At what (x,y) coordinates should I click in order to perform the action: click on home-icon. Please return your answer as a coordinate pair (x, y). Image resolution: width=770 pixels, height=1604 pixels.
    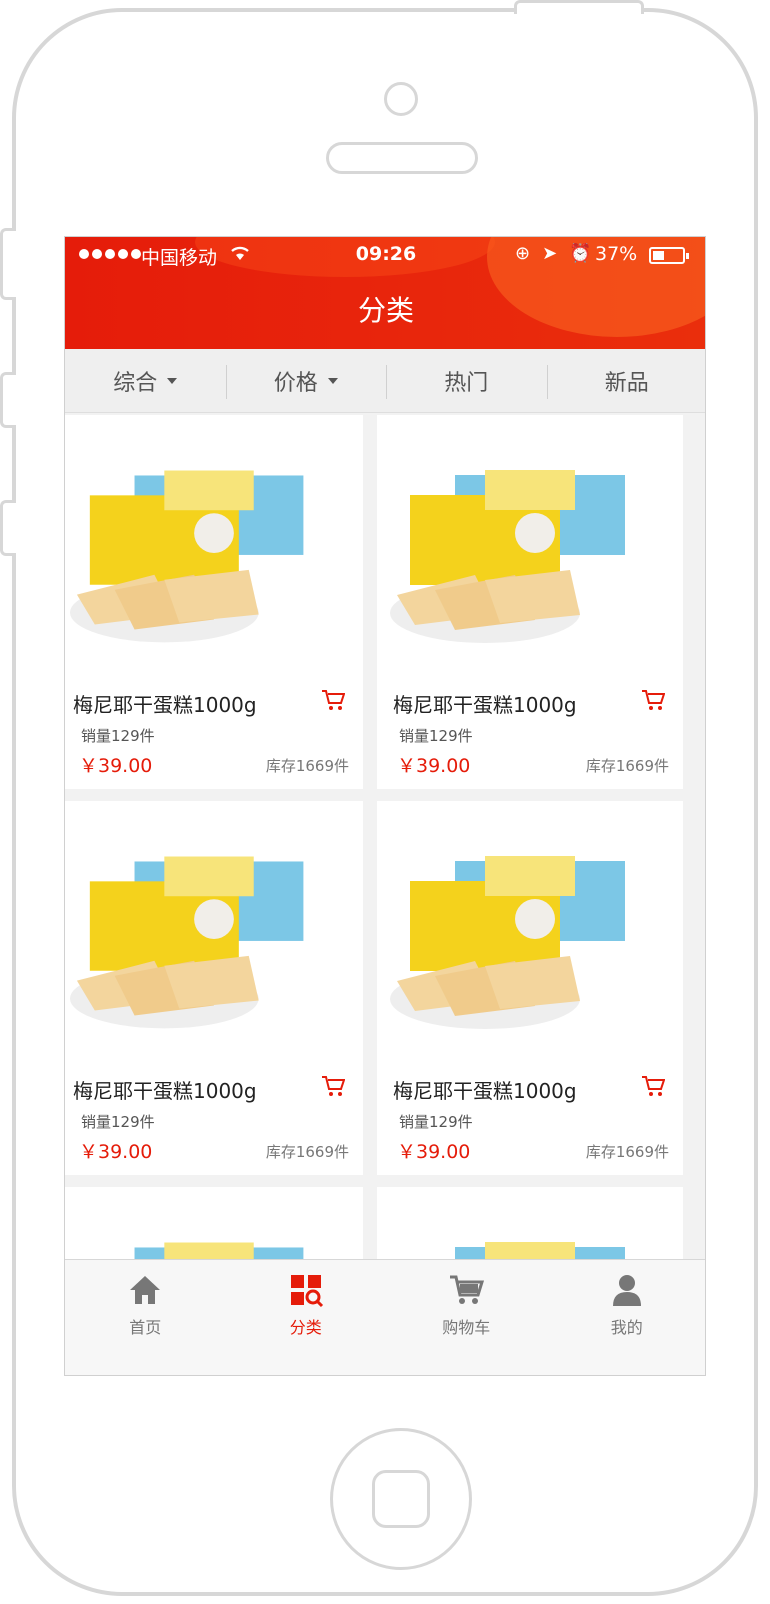
    Looking at the image, I should click on (145, 1290).